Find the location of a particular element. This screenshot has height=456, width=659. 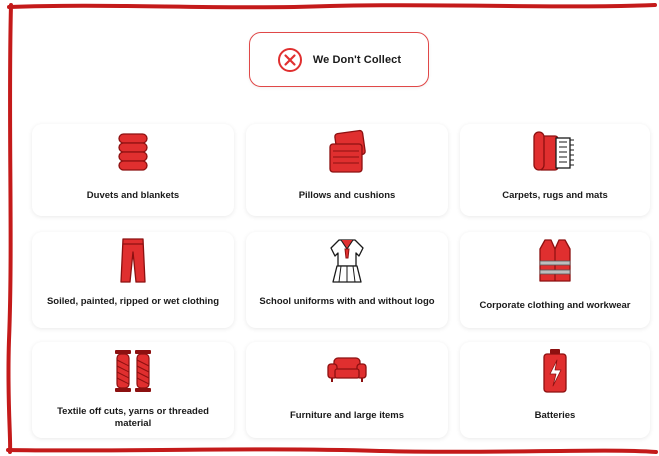

item-card-soiled-clothing: Soiled, painted, ripped or wet clothing is located at coordinates (133, 280).